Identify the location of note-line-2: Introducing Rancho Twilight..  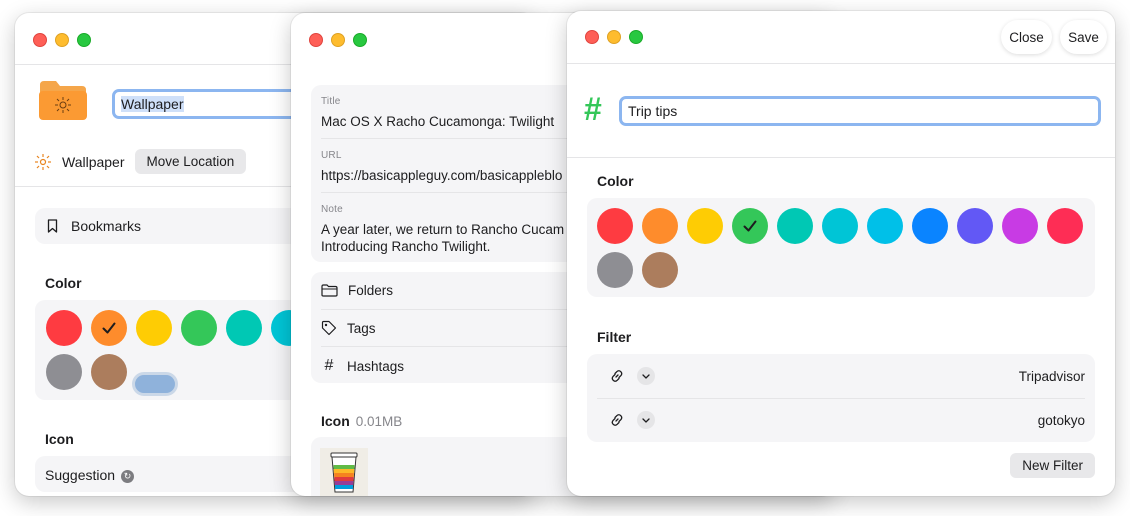
(406, 246).